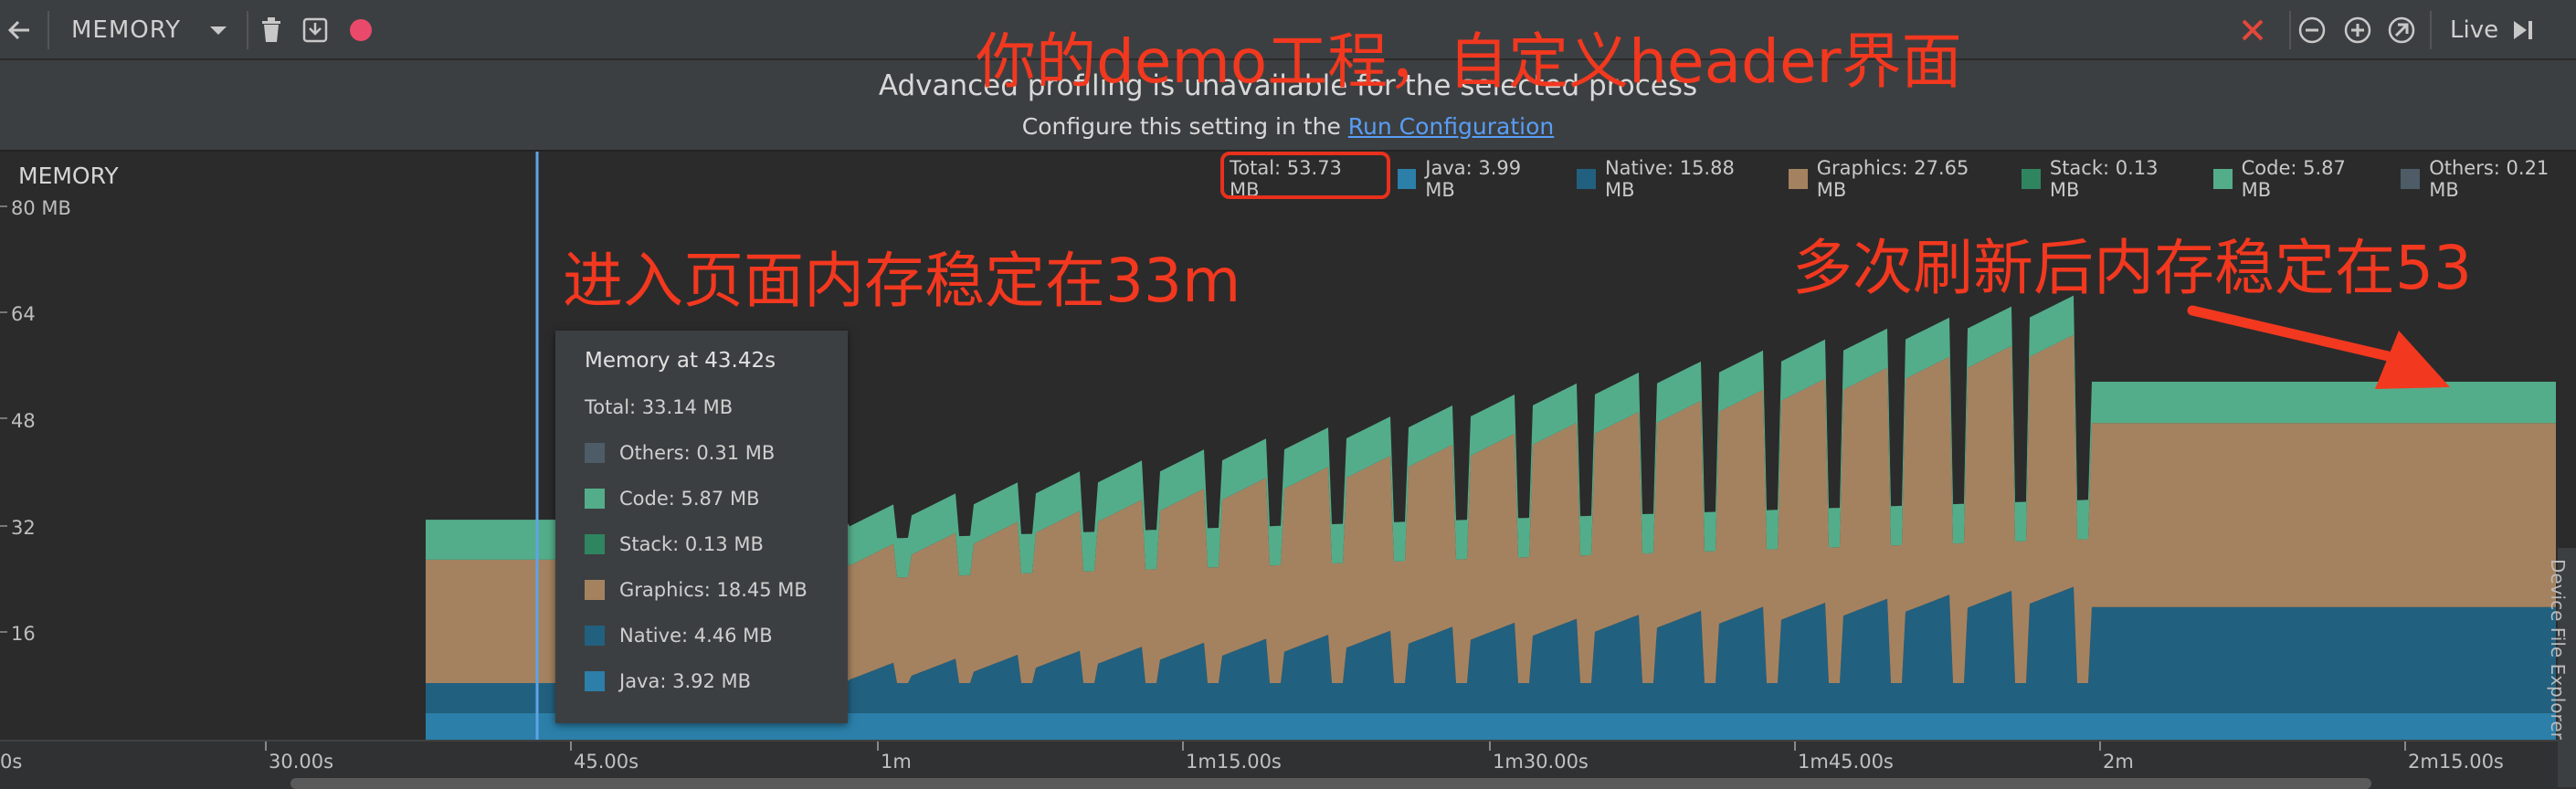 This screenshot has width=2576, height=789. I want to click on x-tick-label: 2m, so click(2119, 762).